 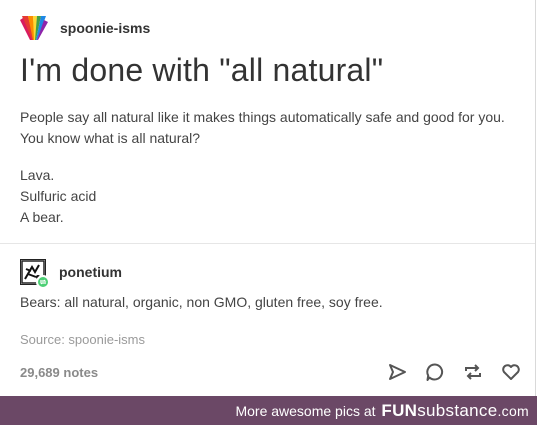 I want to click on post-list: Lava. Sulfuric acid A bear., so click(x=58, y=196).